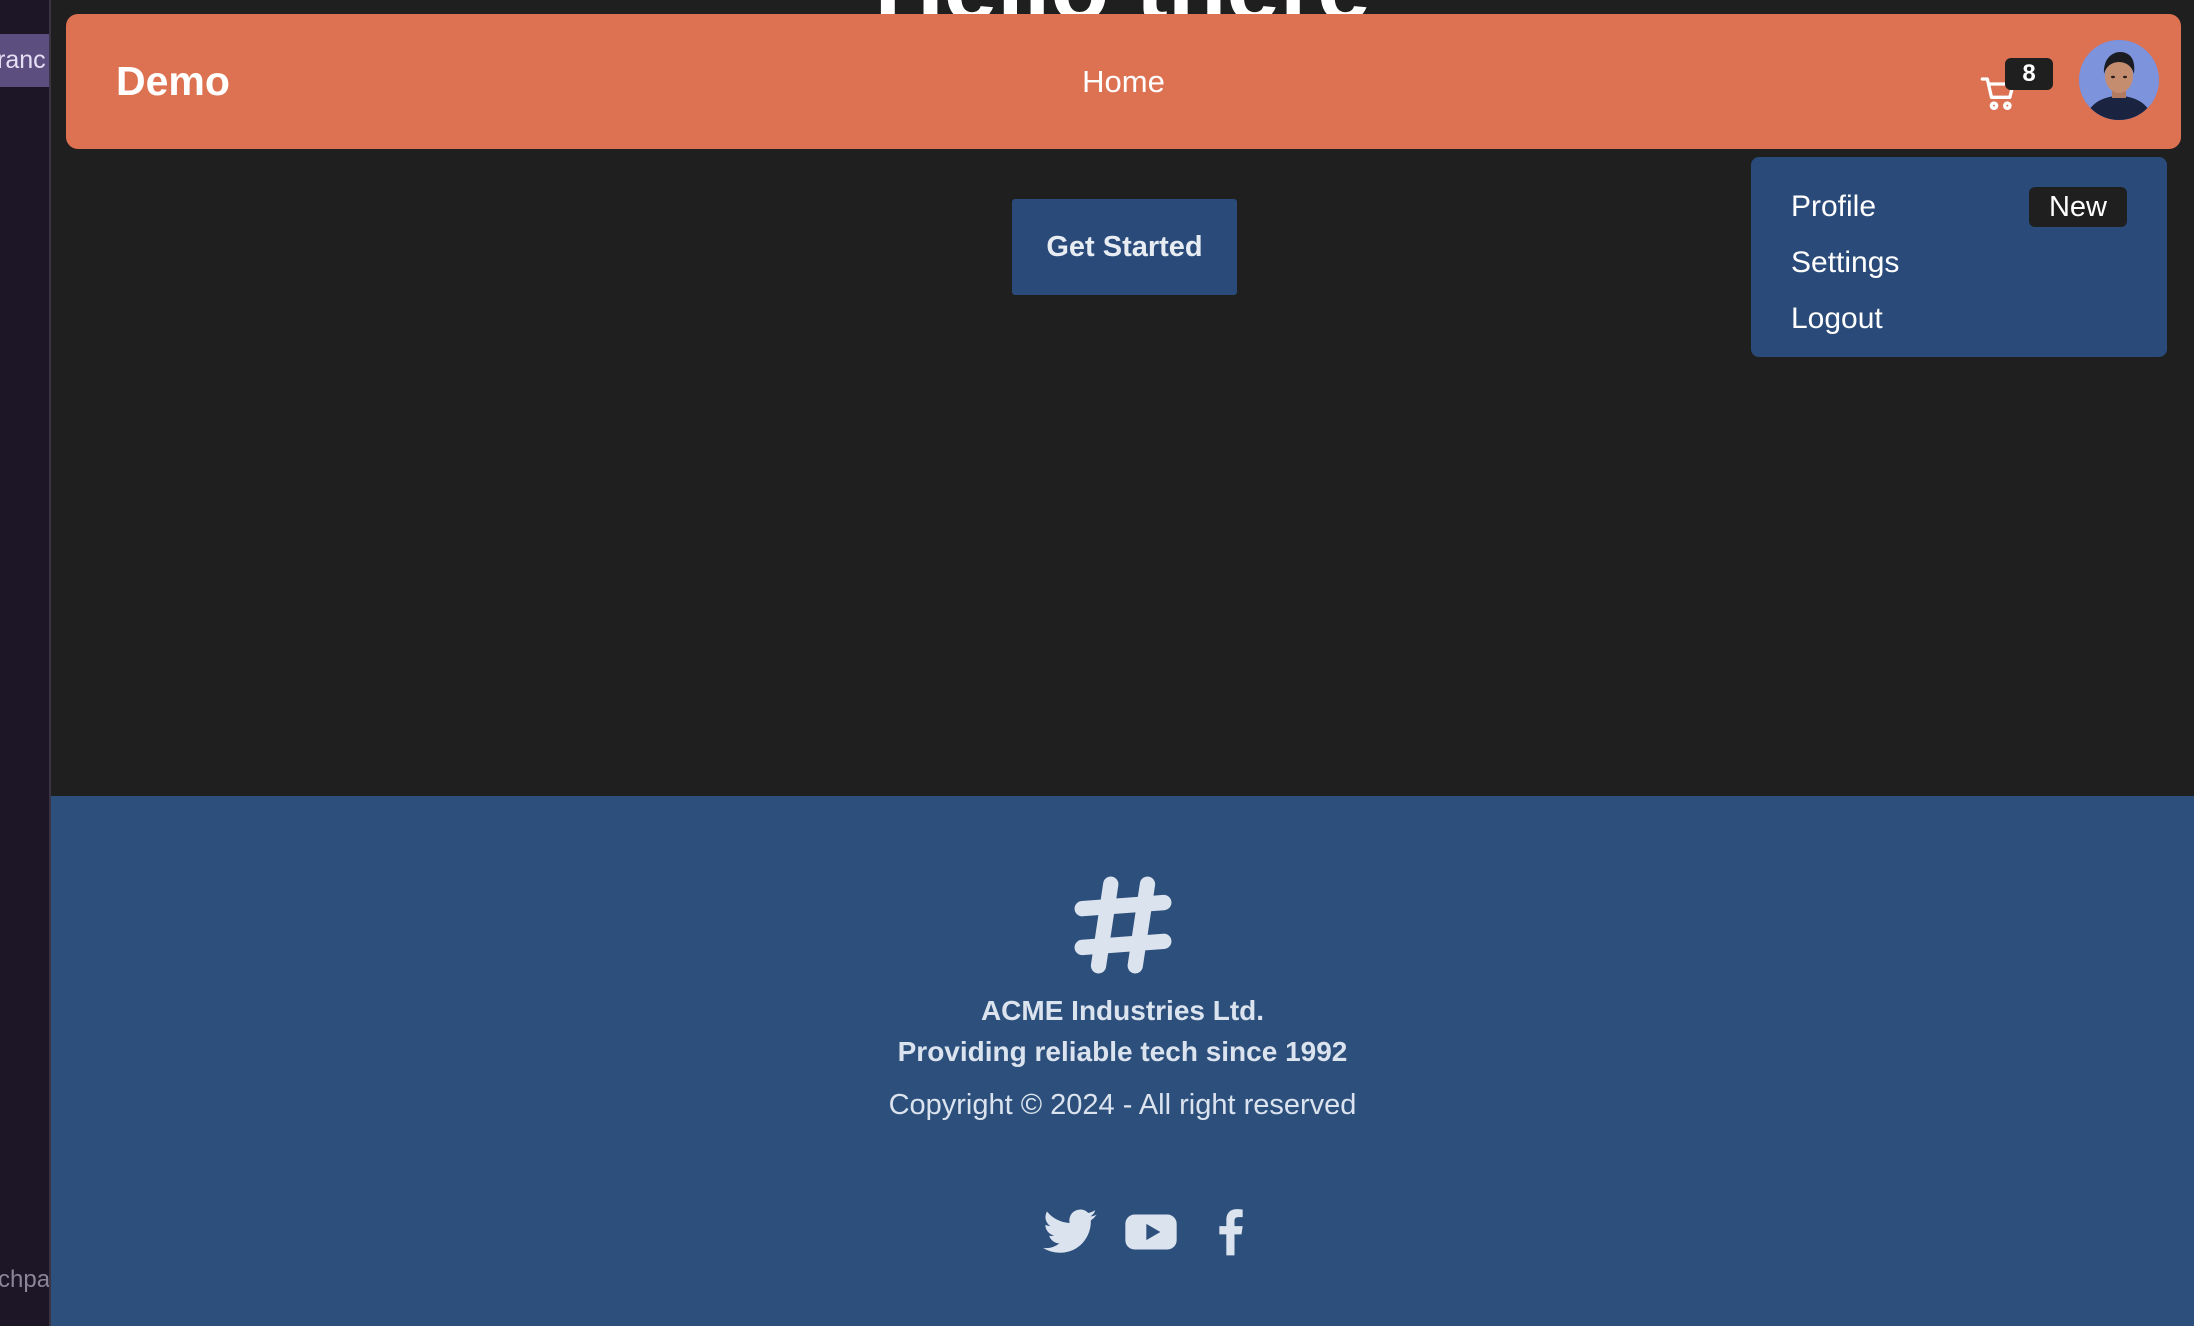 Image resolution: width=2194 pixels, height=1326 pixels. What do you see at coordinates (1122, 1051) in the screenshot?
I see `company-tagline: Providing reliable tech since 1992` at bounding box center [1122, 1051].